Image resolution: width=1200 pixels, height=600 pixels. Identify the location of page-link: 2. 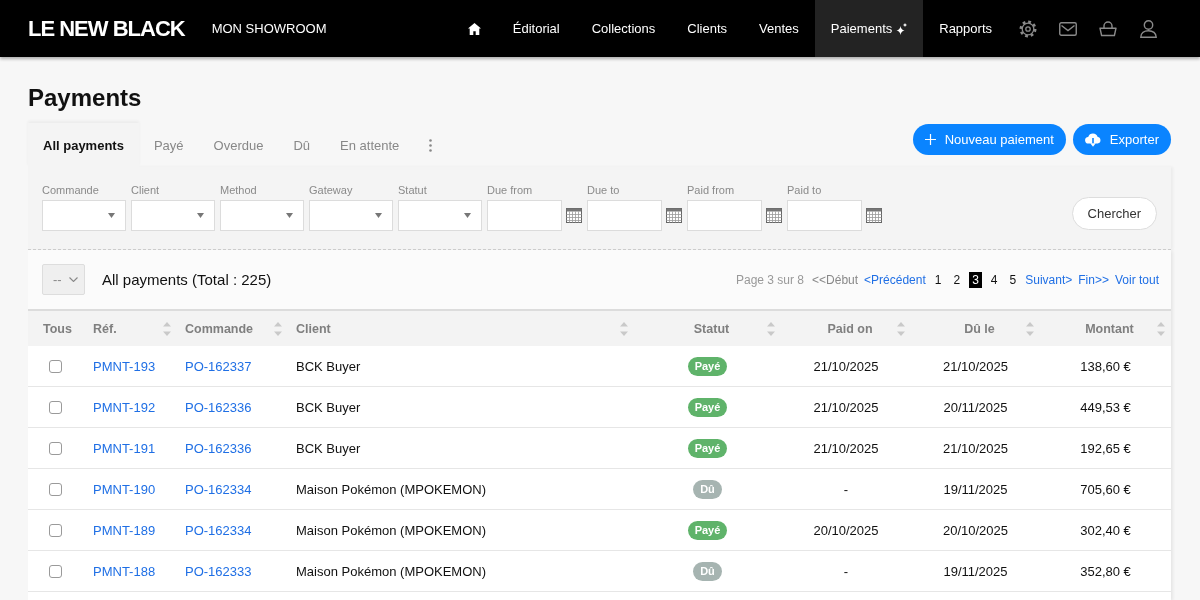
(957, 279).